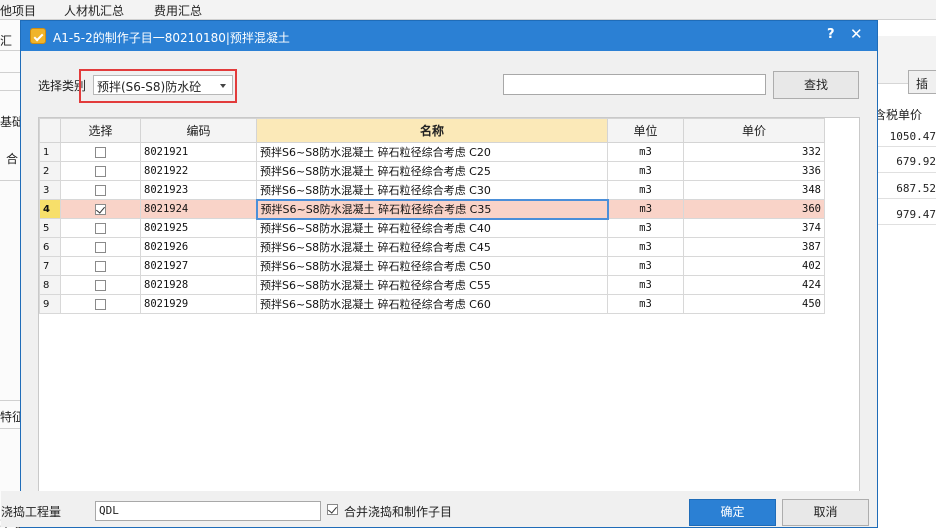 This screenshot has height=528, width=936. Describe the element at coordinates (12, 274) in the screenshot. I see `background-left-panel: 汇 基础 合 特征 同时 不变` at that location.